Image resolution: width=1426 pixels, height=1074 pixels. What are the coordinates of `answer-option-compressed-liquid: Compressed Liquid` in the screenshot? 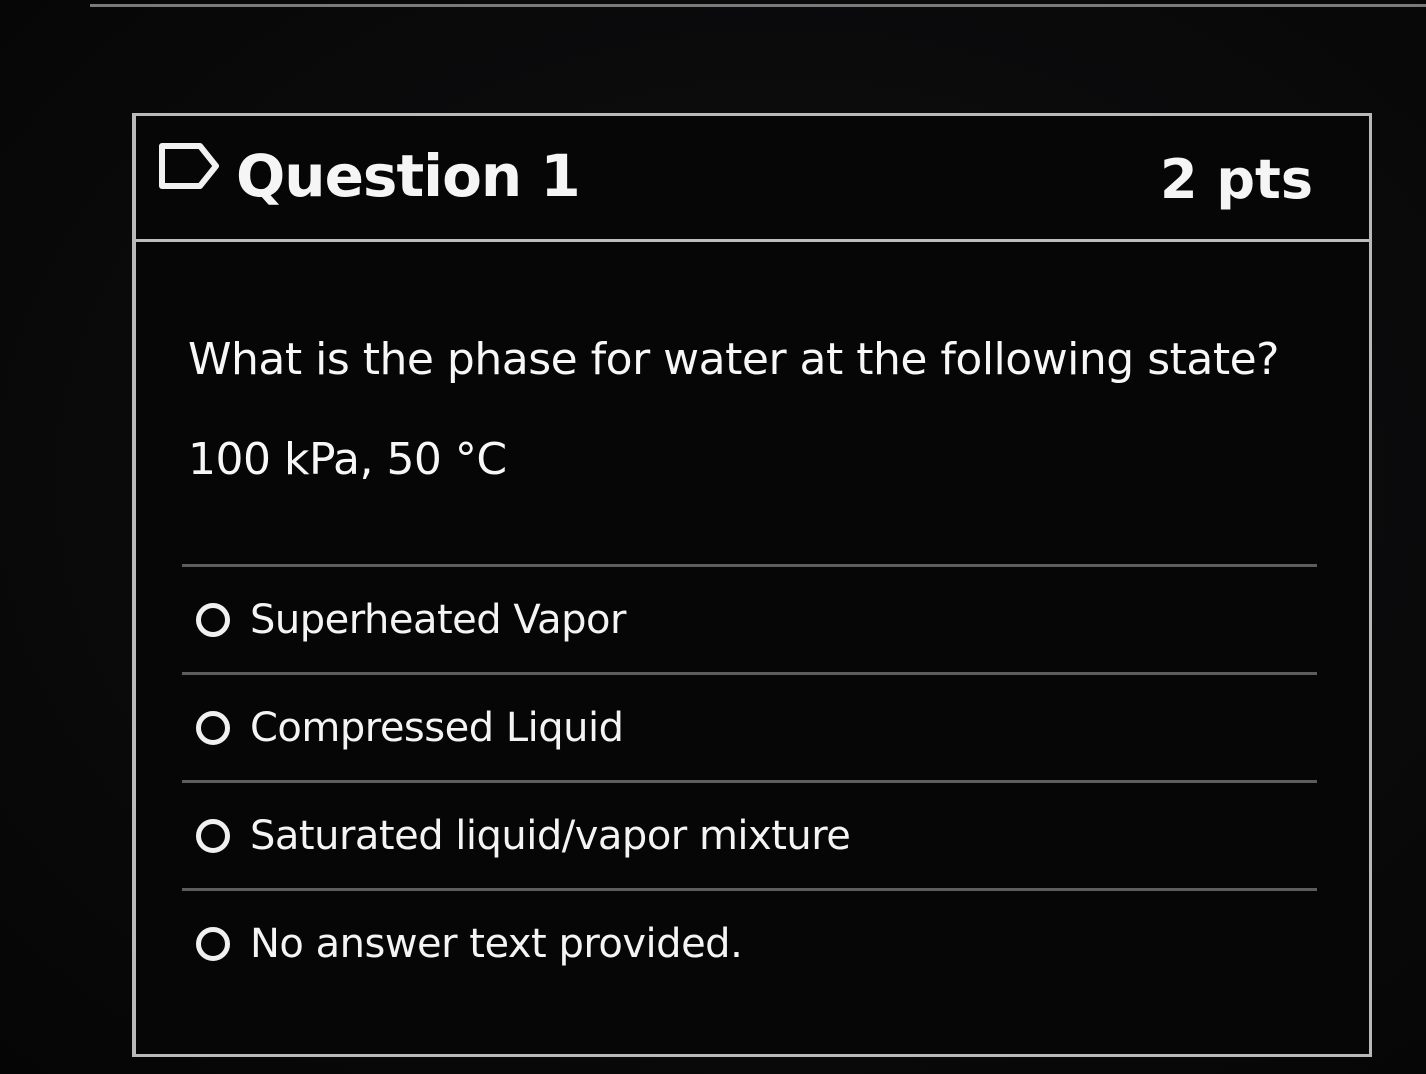 It's located at (749, 727).